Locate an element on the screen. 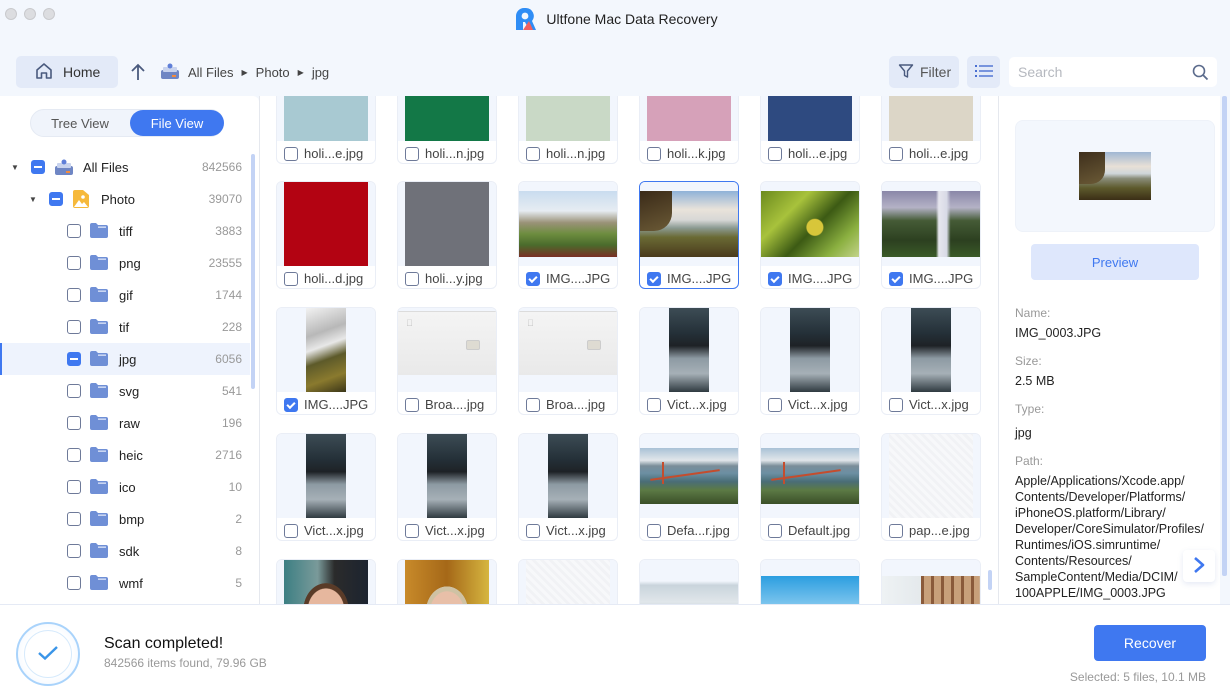  search-icon is located at coordinates (1200, 74).